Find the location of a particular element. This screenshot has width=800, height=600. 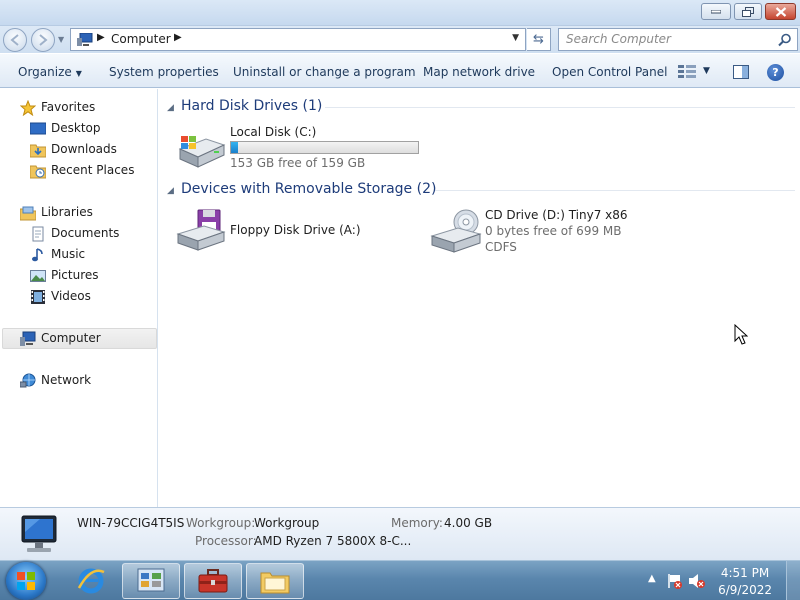

computer-icon is located at coordinates (85, 39).